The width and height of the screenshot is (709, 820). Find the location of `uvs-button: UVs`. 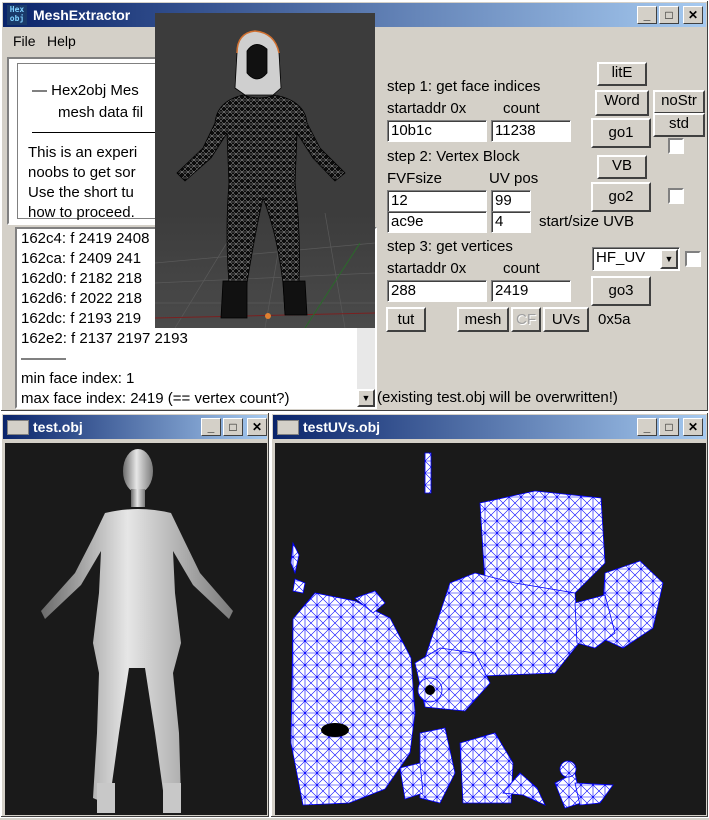

uvs-button: UVs is located at coordinates (566, 319).